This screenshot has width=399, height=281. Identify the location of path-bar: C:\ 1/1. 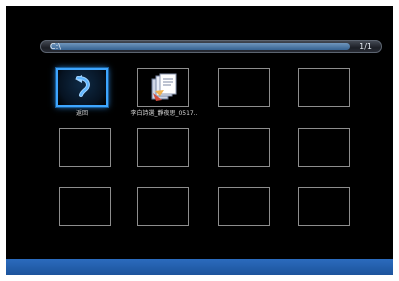
(211, 46).